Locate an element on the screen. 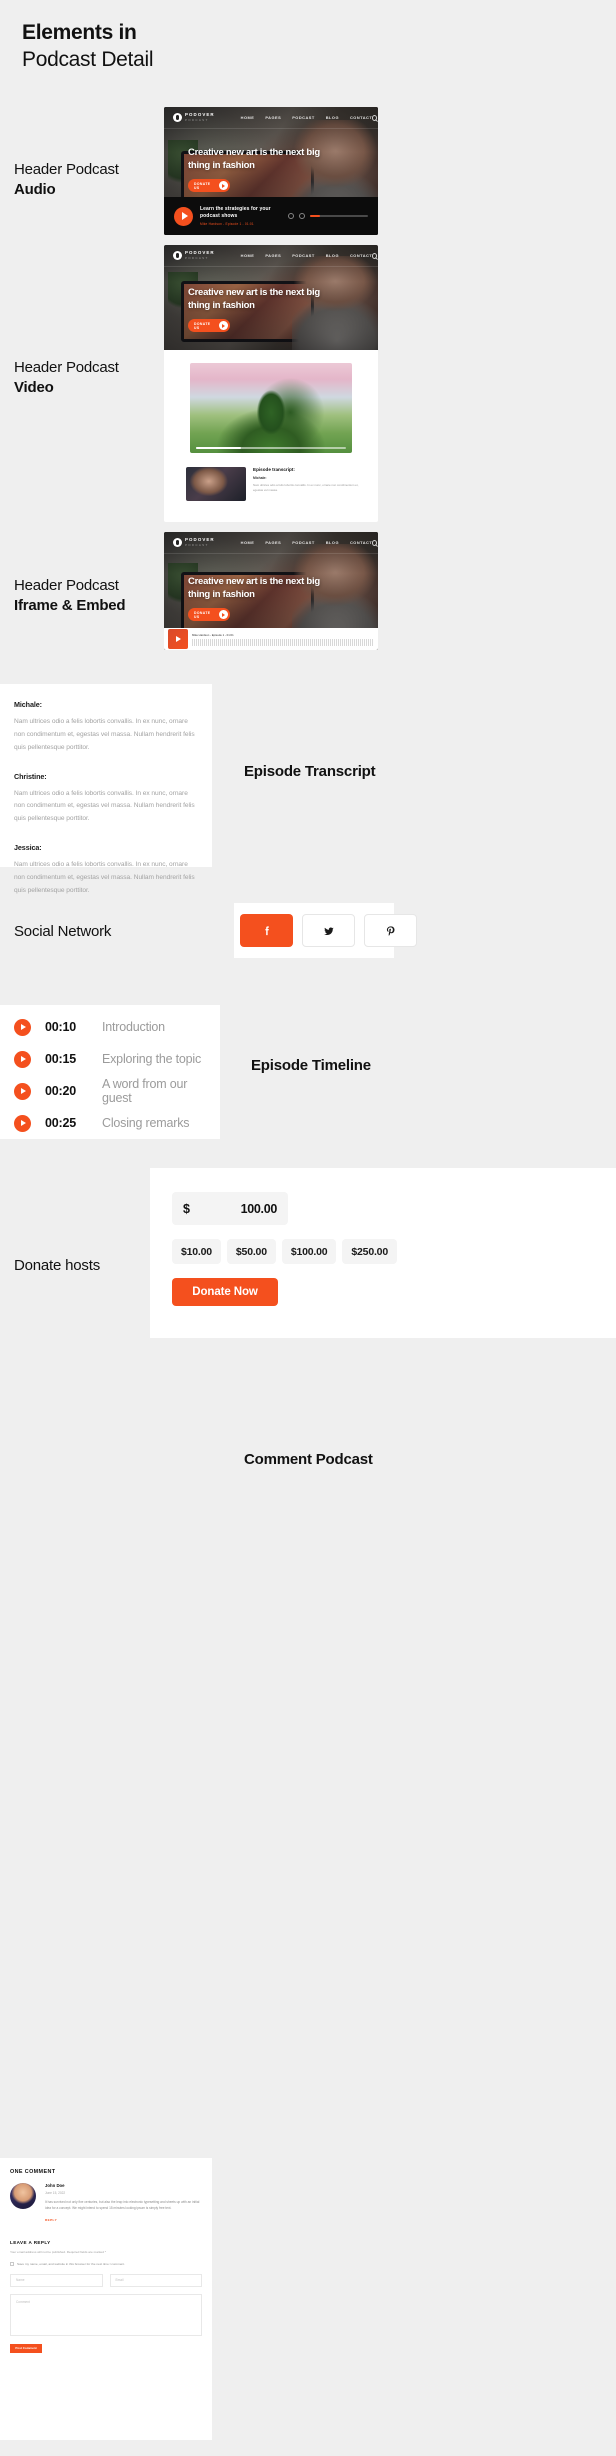 The image size is (616, 2456). donate-amount-input: $ 100.00 is located at coordinates (230, 1208).